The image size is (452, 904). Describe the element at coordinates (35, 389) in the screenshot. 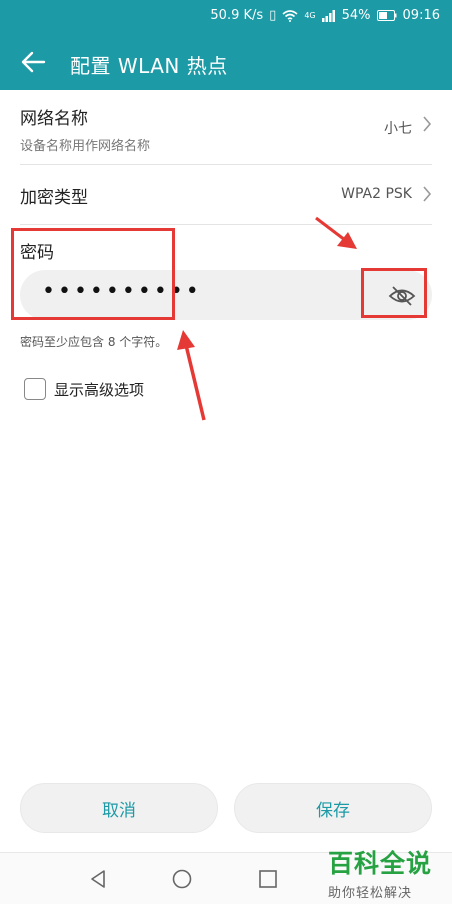

I see `advanced-options-checkbox` at that location.